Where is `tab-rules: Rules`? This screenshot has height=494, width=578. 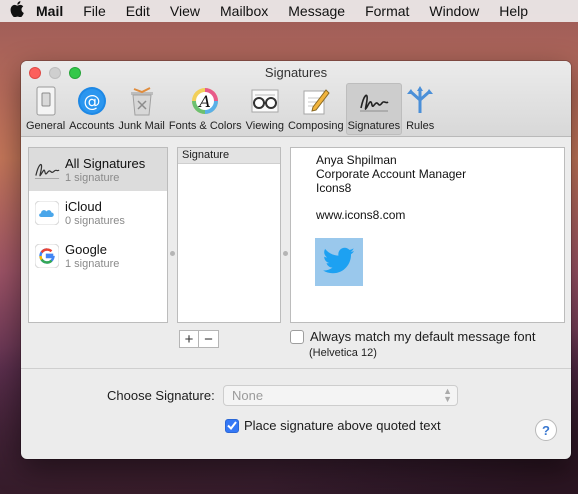
tab-rules: Rules is located at coordinates (420, 109).